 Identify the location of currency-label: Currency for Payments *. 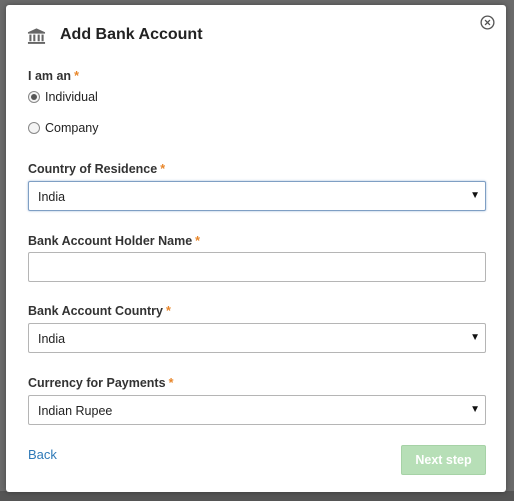
(100, 383).